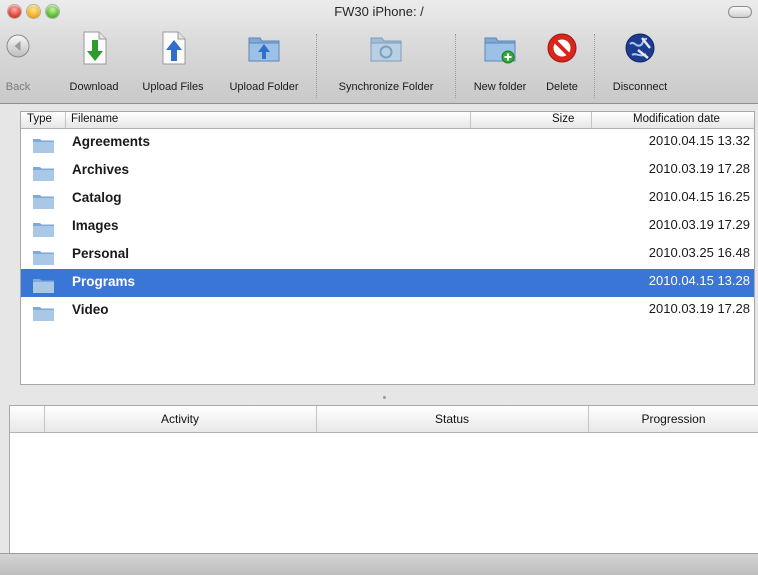 The image size is (758, 575). I want to click on delete-icon, so click(562, 48).